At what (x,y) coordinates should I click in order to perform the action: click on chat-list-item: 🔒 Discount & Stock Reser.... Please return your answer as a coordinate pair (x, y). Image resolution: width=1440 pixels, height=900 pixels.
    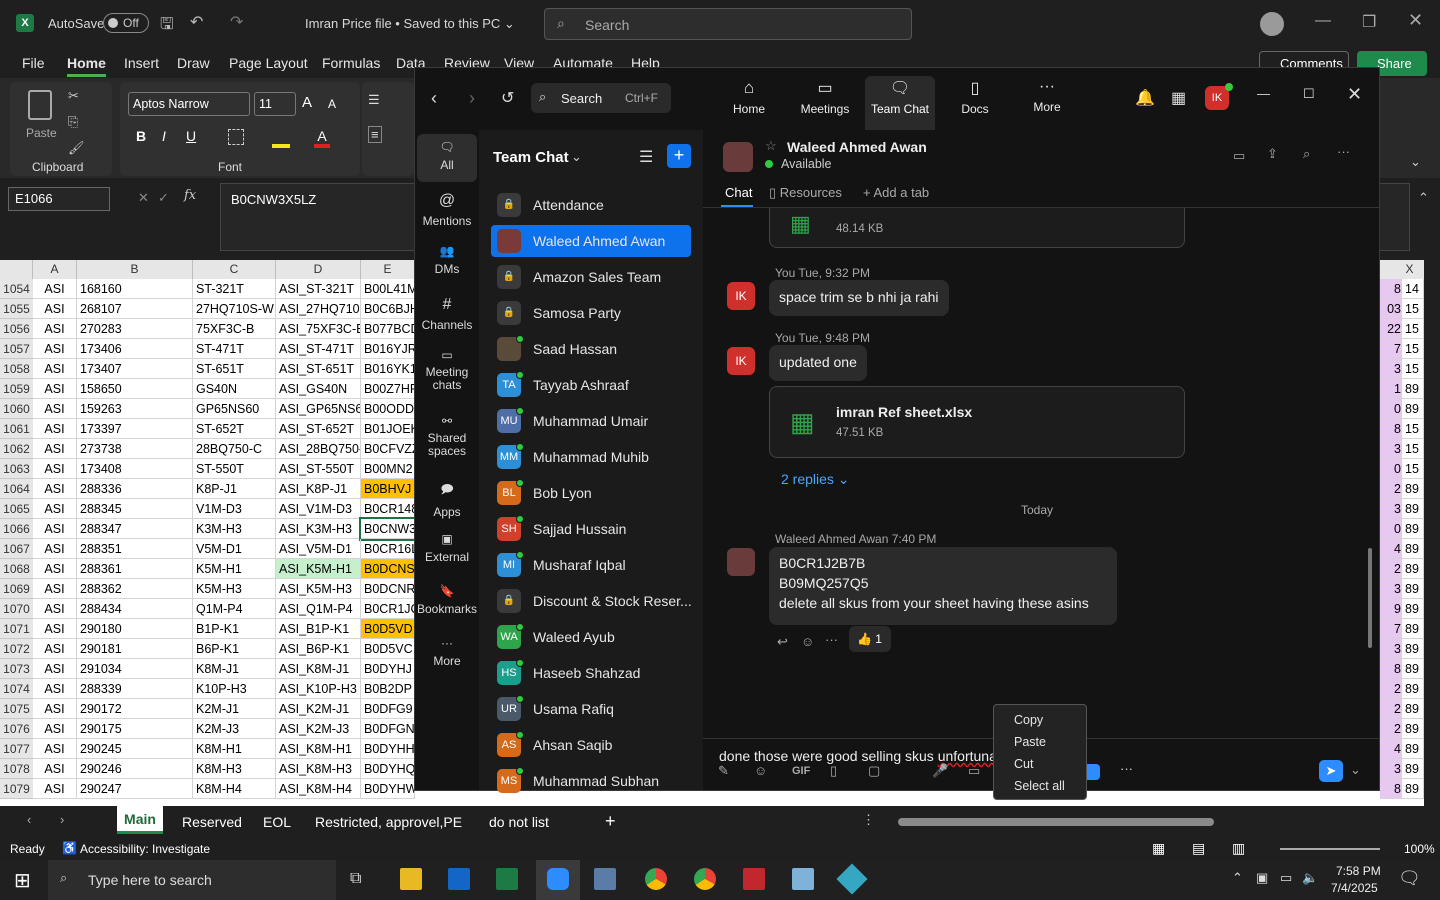
    Looking at the image, I should click on (591, 601).